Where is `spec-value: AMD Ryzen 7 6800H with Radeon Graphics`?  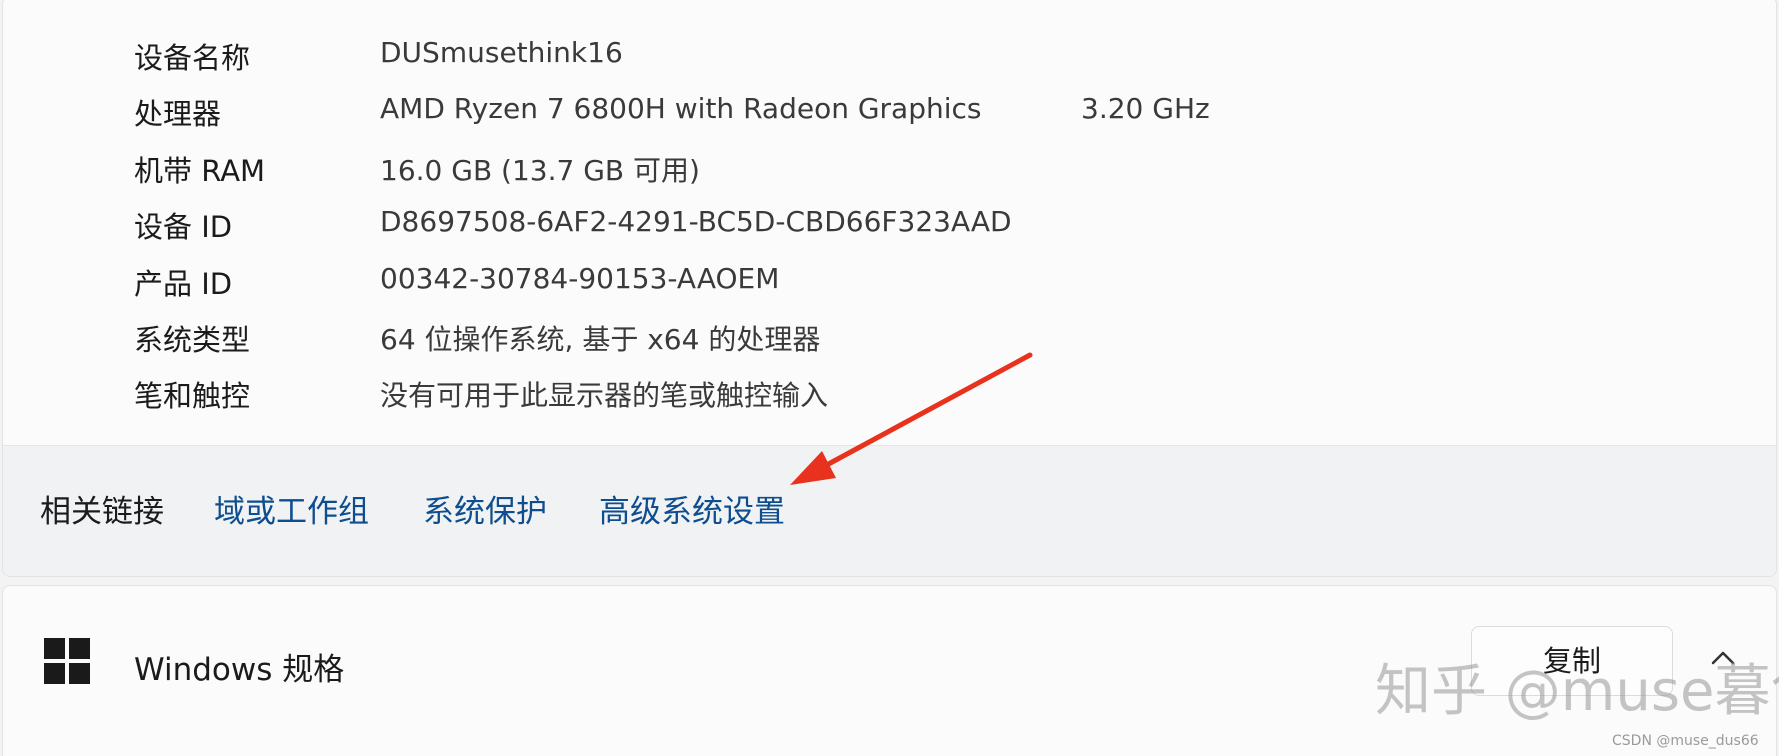 spec-value: AMD Ryzen 7 6800H with Radeon Graphics is located at coordinates (681, 108).